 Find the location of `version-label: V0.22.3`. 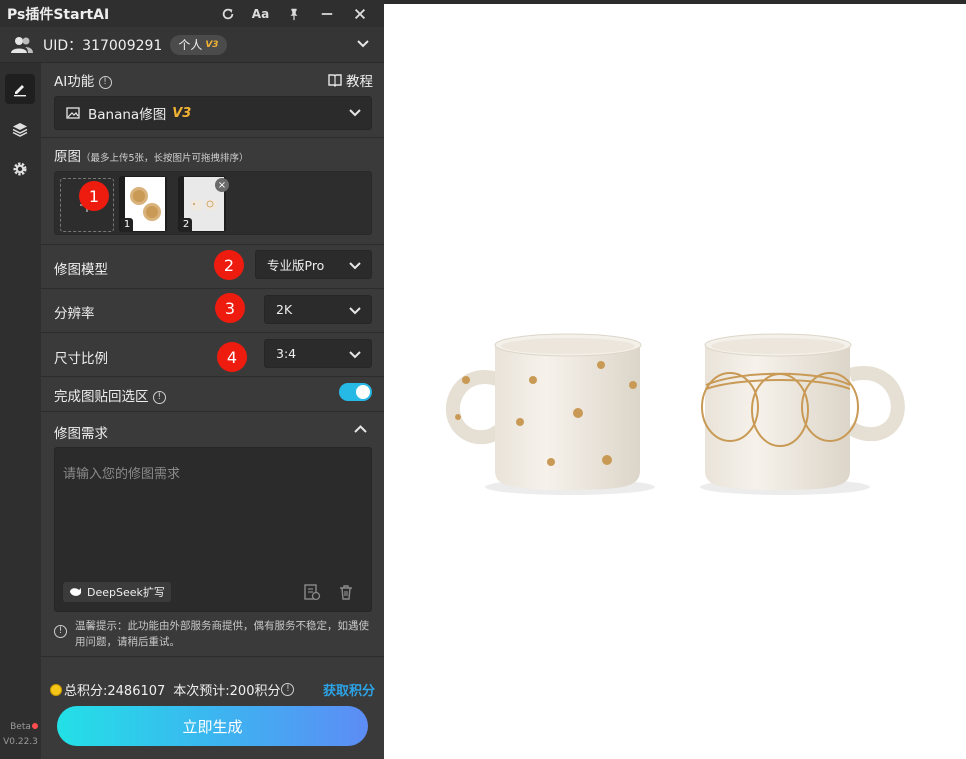

version-label: V0.22.3 is located at coordinates (20, 742).